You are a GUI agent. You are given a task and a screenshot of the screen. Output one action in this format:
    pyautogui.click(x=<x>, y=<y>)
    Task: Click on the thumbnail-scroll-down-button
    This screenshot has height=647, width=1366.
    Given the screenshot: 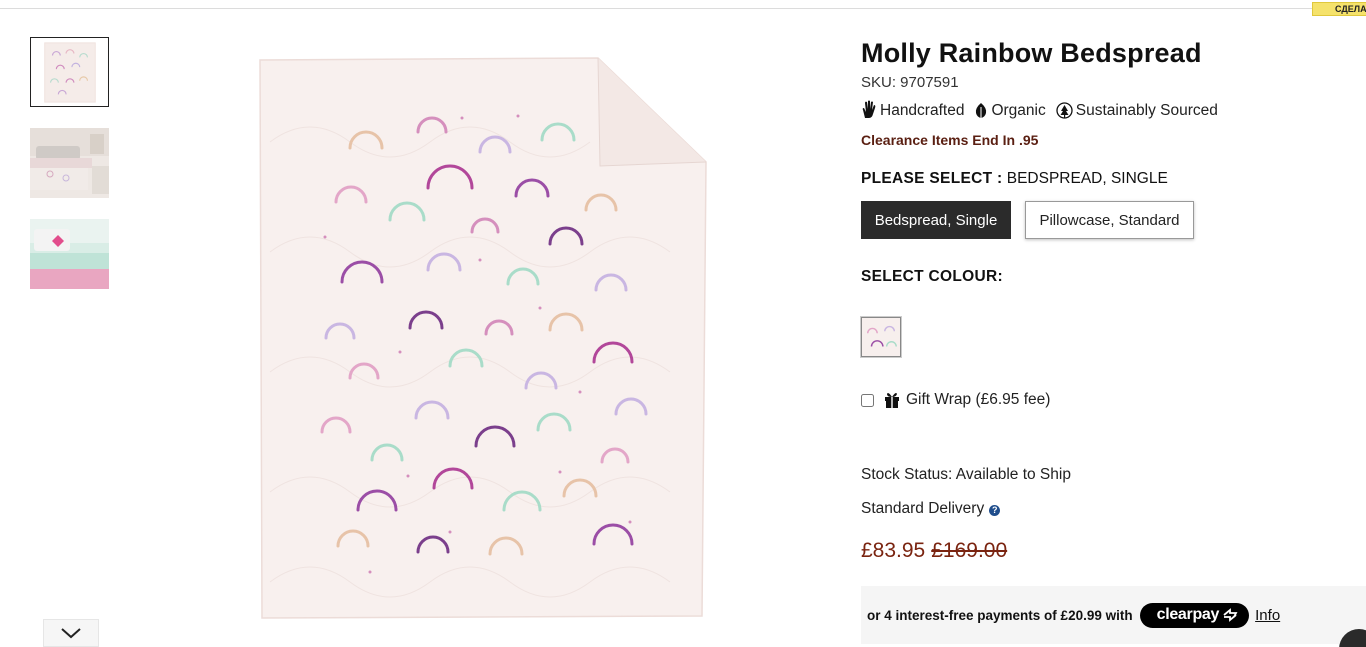 What is the action you would take?
    pyautogui.click(x=71, y=633)
    